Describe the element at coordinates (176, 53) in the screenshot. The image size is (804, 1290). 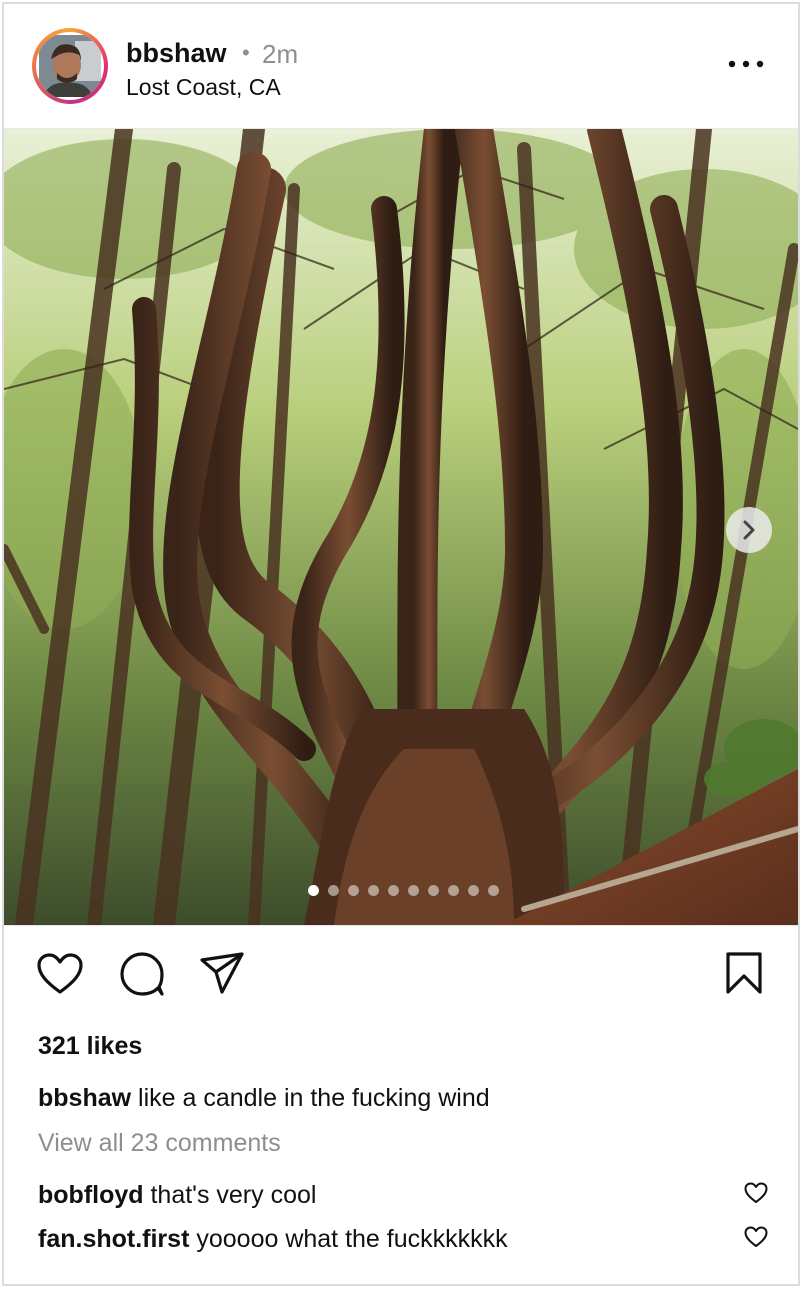
I see `username: bbshaw` at that location.